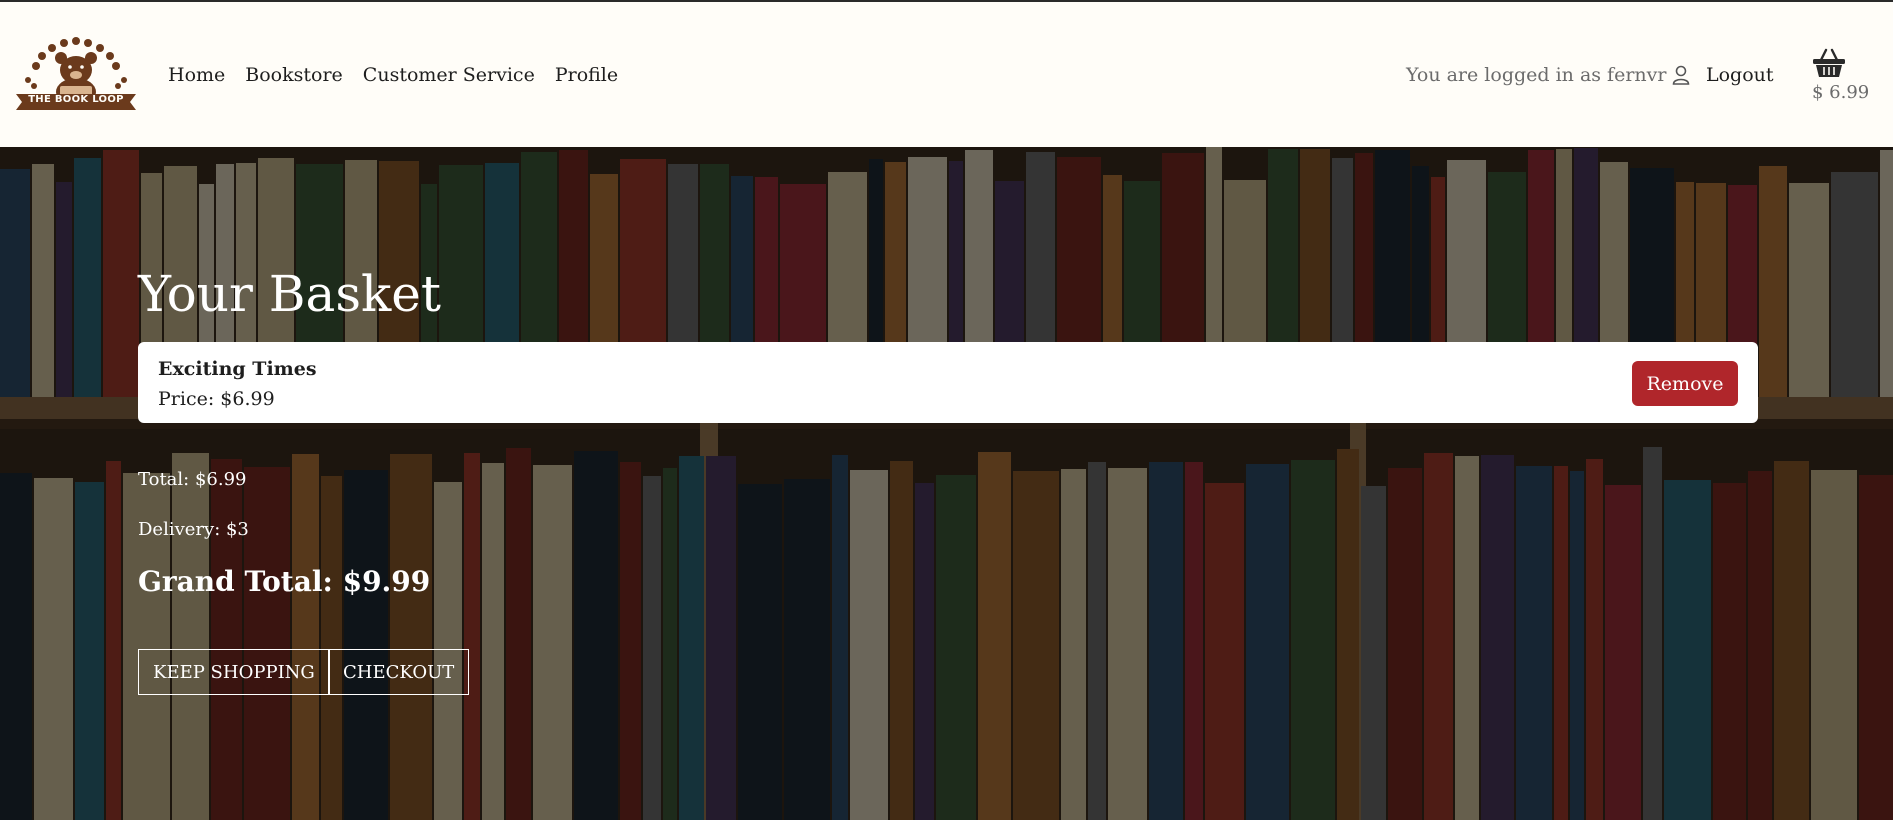  Describe the element at coordinates (237, 369) in the screenshot. I see `basket-item-title: Exciting Times` at that location.